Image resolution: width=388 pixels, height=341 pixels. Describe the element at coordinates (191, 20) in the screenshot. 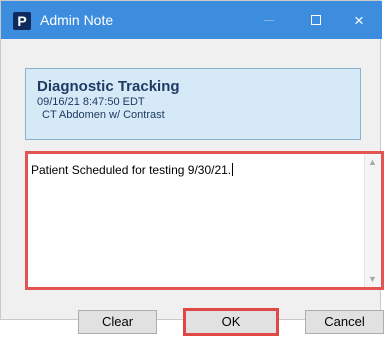

I see `title-bar: P Admin Note ×` at that location.